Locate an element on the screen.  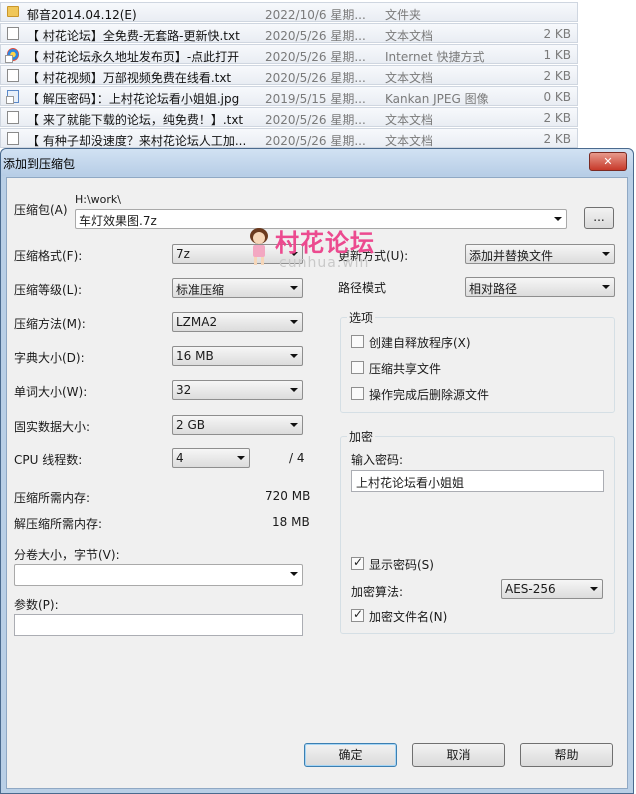
sfx-label: 创建自释放程序(X) is located at coordinates (420, 343).